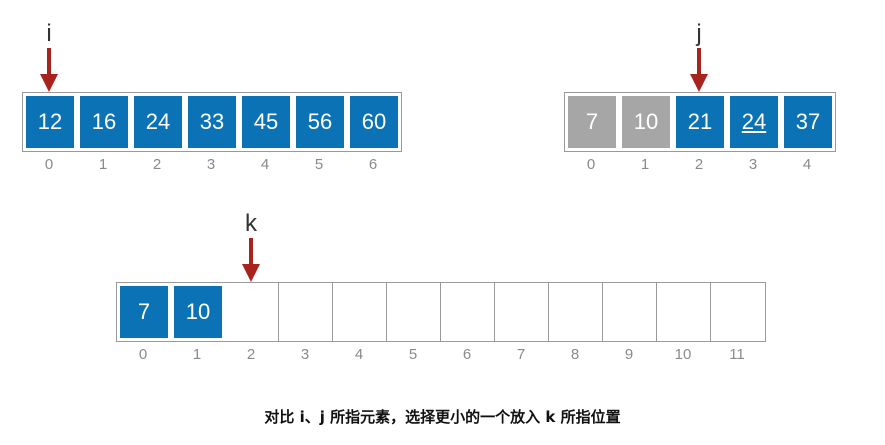 The width and height of the screenshot is (885, 445). I want to click on left-index-label: 0, so click(49, 164).